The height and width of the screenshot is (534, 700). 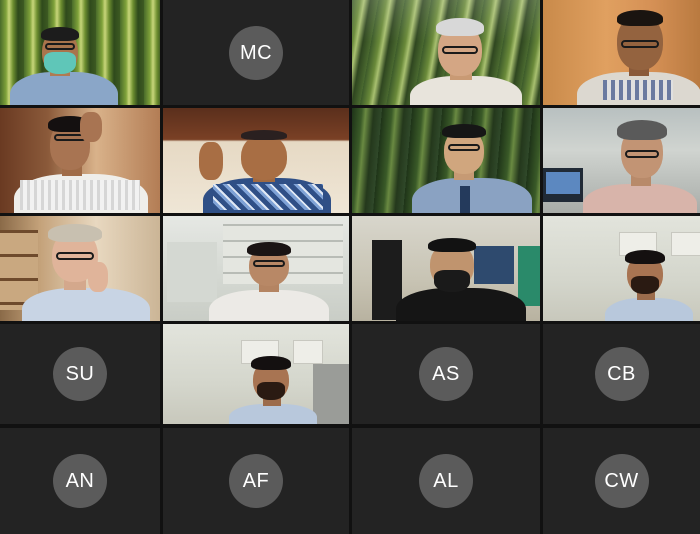 I want to click on participant-avatar-tile: MC, so click(x=256, y=52).